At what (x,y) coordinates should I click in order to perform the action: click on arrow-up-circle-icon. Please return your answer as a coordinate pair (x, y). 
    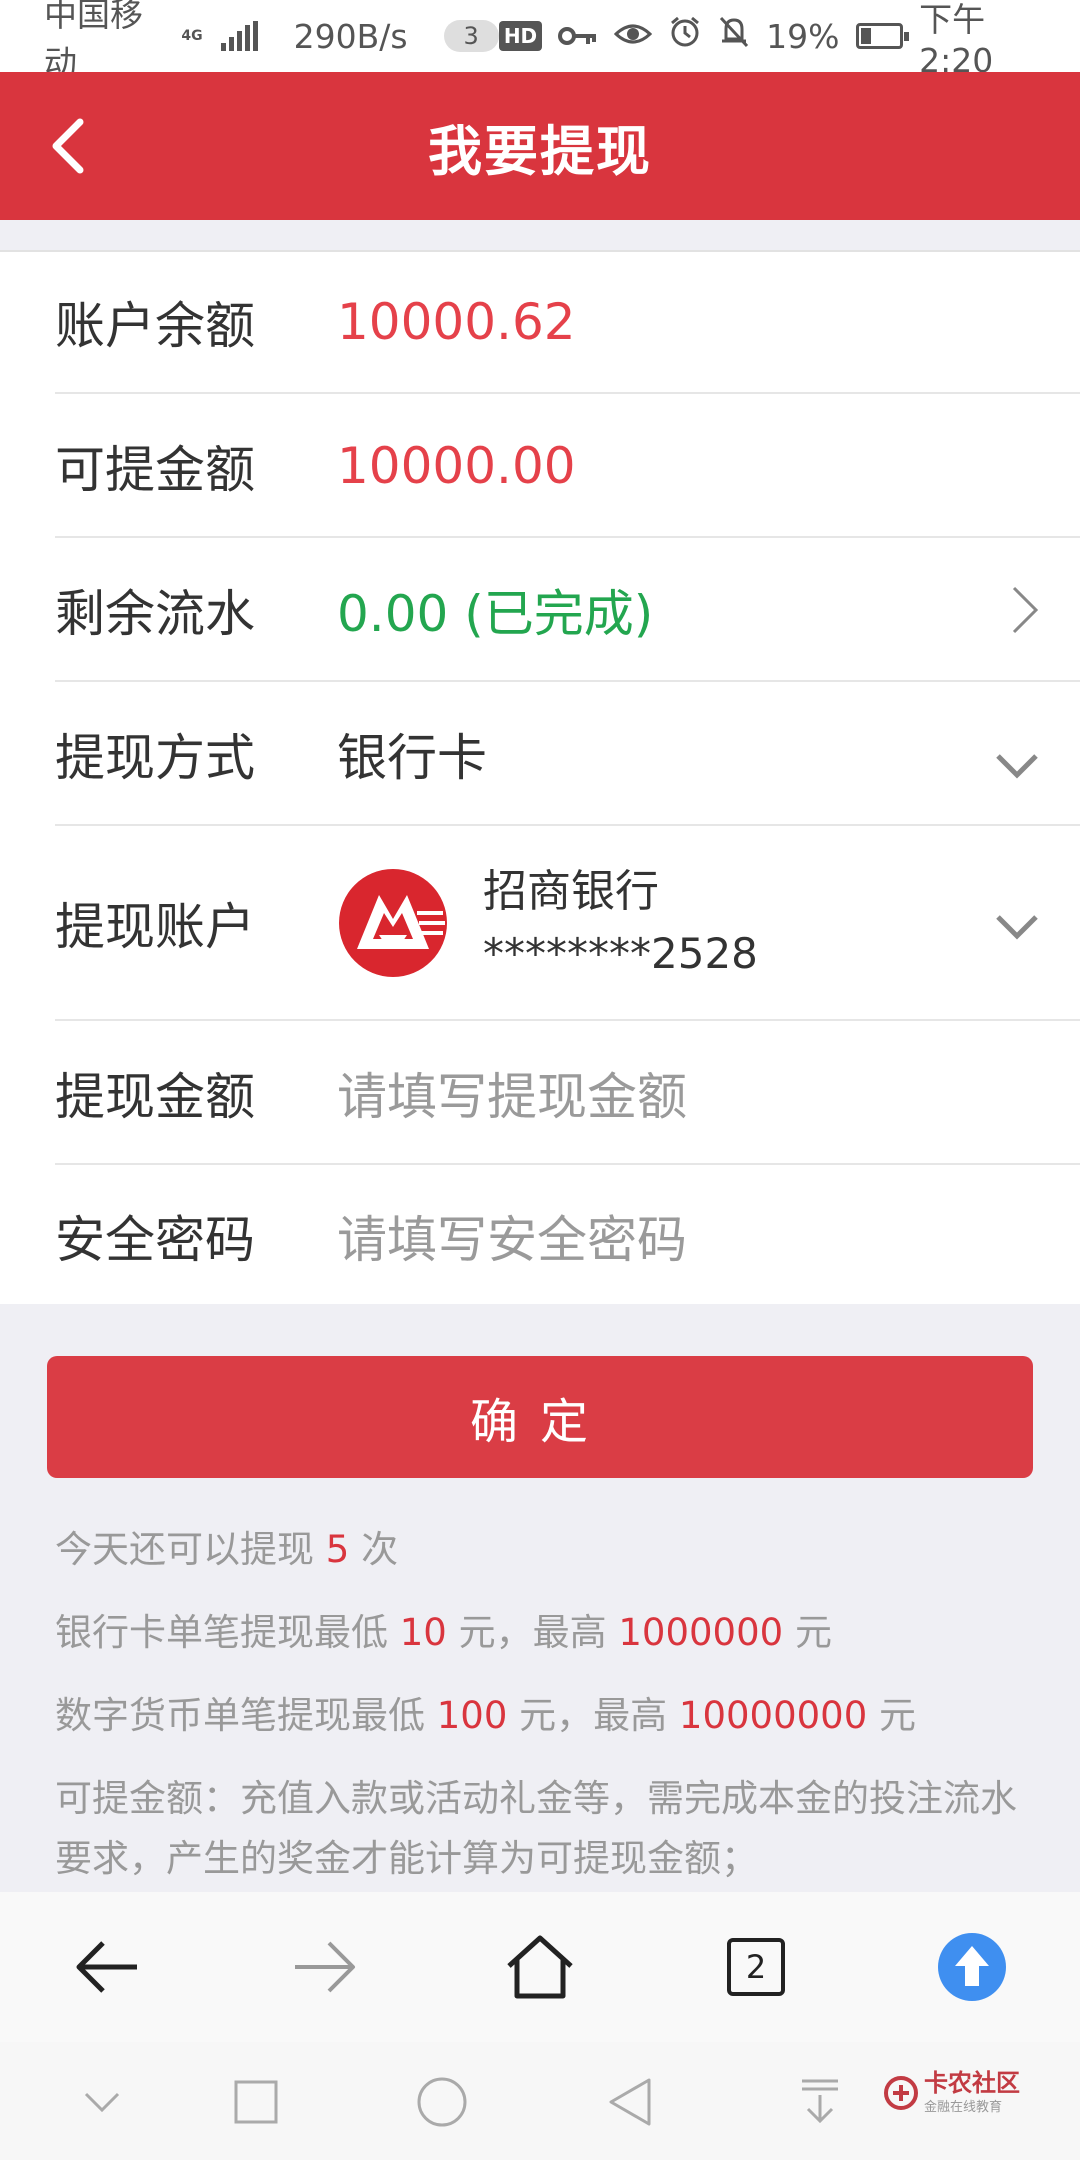
    Looking at the image, I should click on (972, 1967).